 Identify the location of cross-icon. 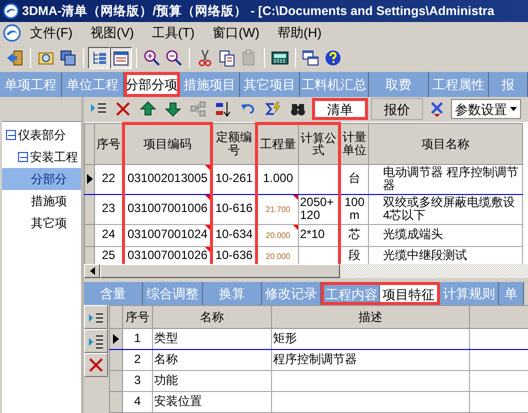
(437, 109).